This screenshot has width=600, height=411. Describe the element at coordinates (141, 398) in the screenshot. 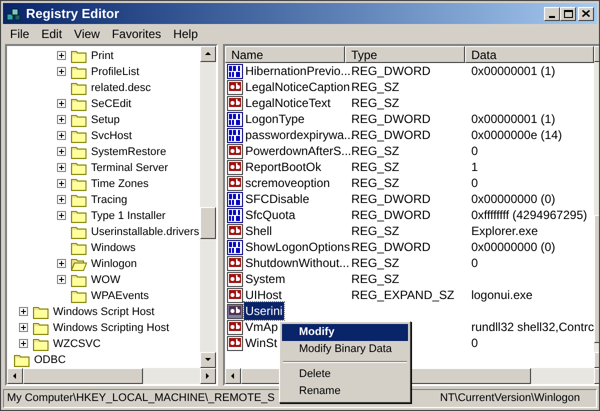

I see `status-path: My Computer\HKEY_LOCAL_MACHINE\_REMOTE_S` at that location.